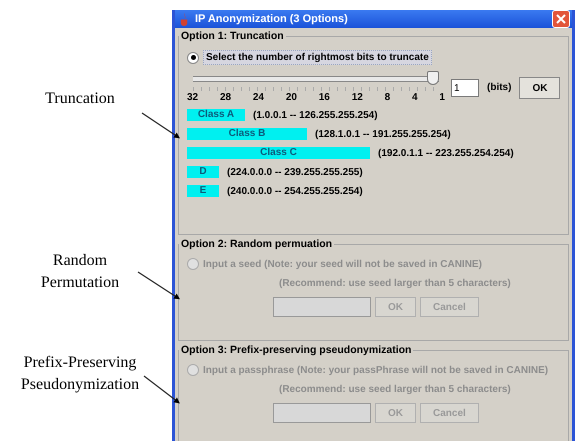 This screenshot has height=441, width=575. What do you see at coordinates (247, 134) in the screenshot?
I see `class-bar: Class B` at bounding box center [247, 134].